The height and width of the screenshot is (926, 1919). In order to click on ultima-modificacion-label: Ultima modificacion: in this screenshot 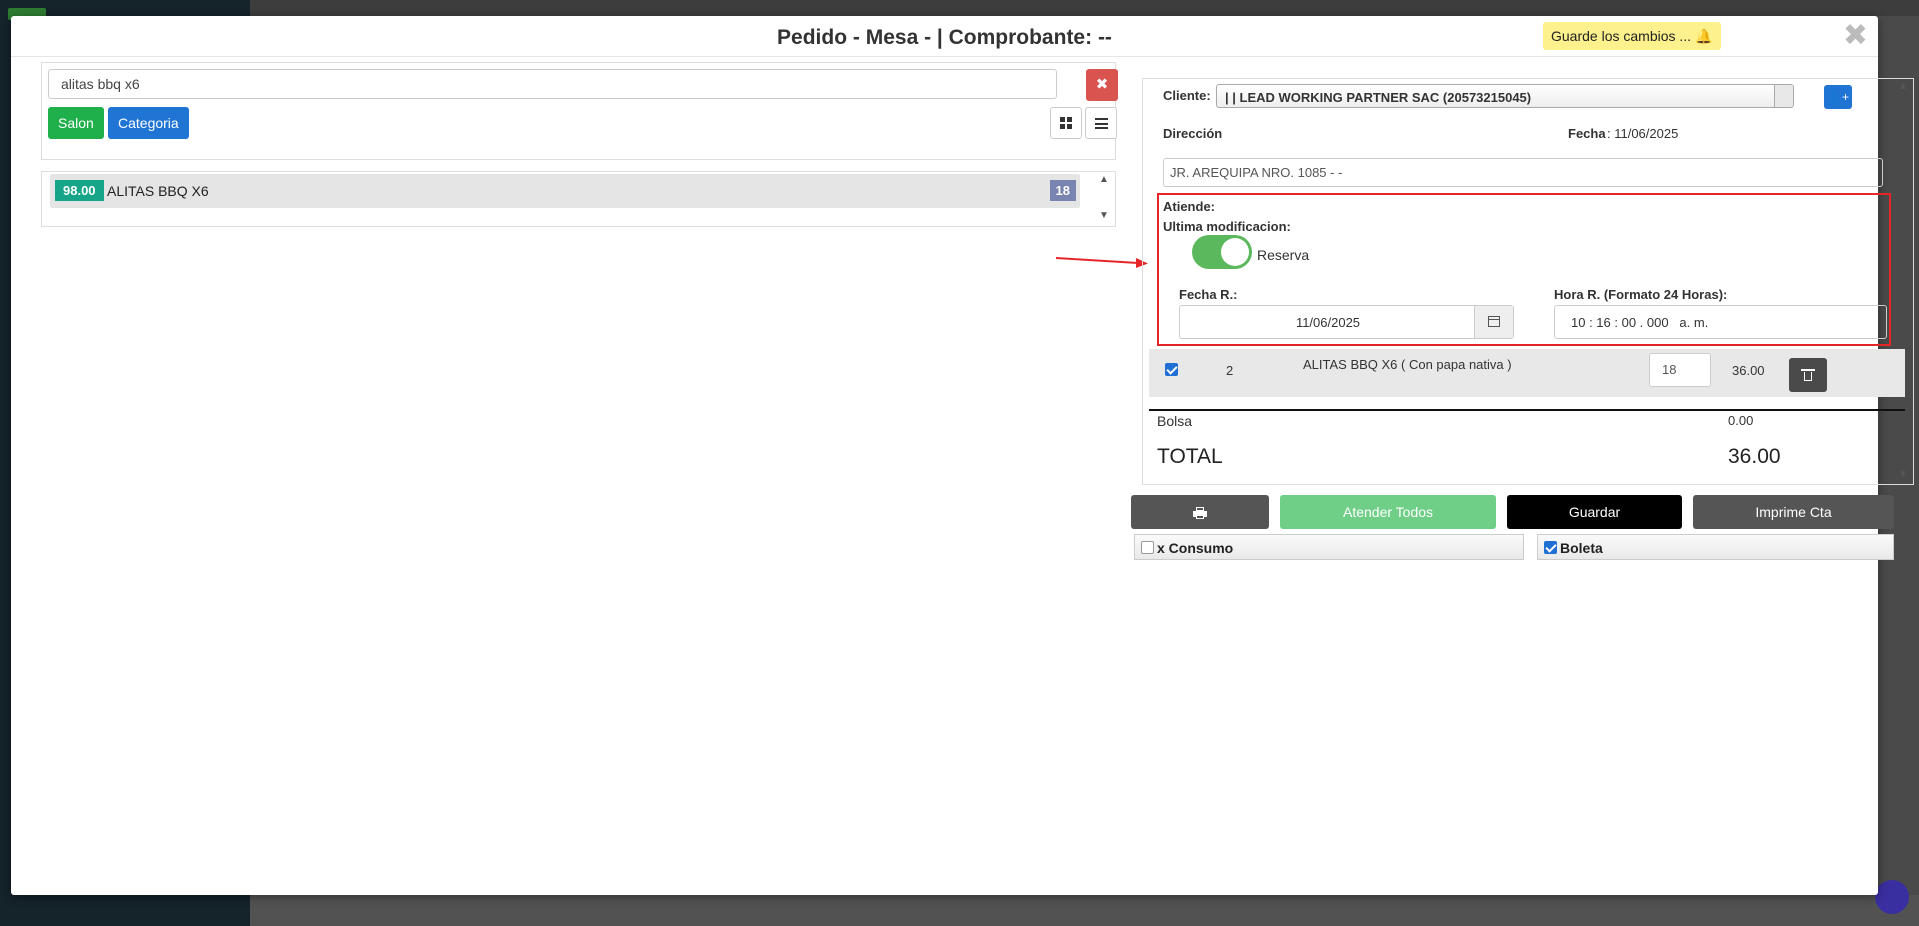, I will do `click(1227, 226)`.